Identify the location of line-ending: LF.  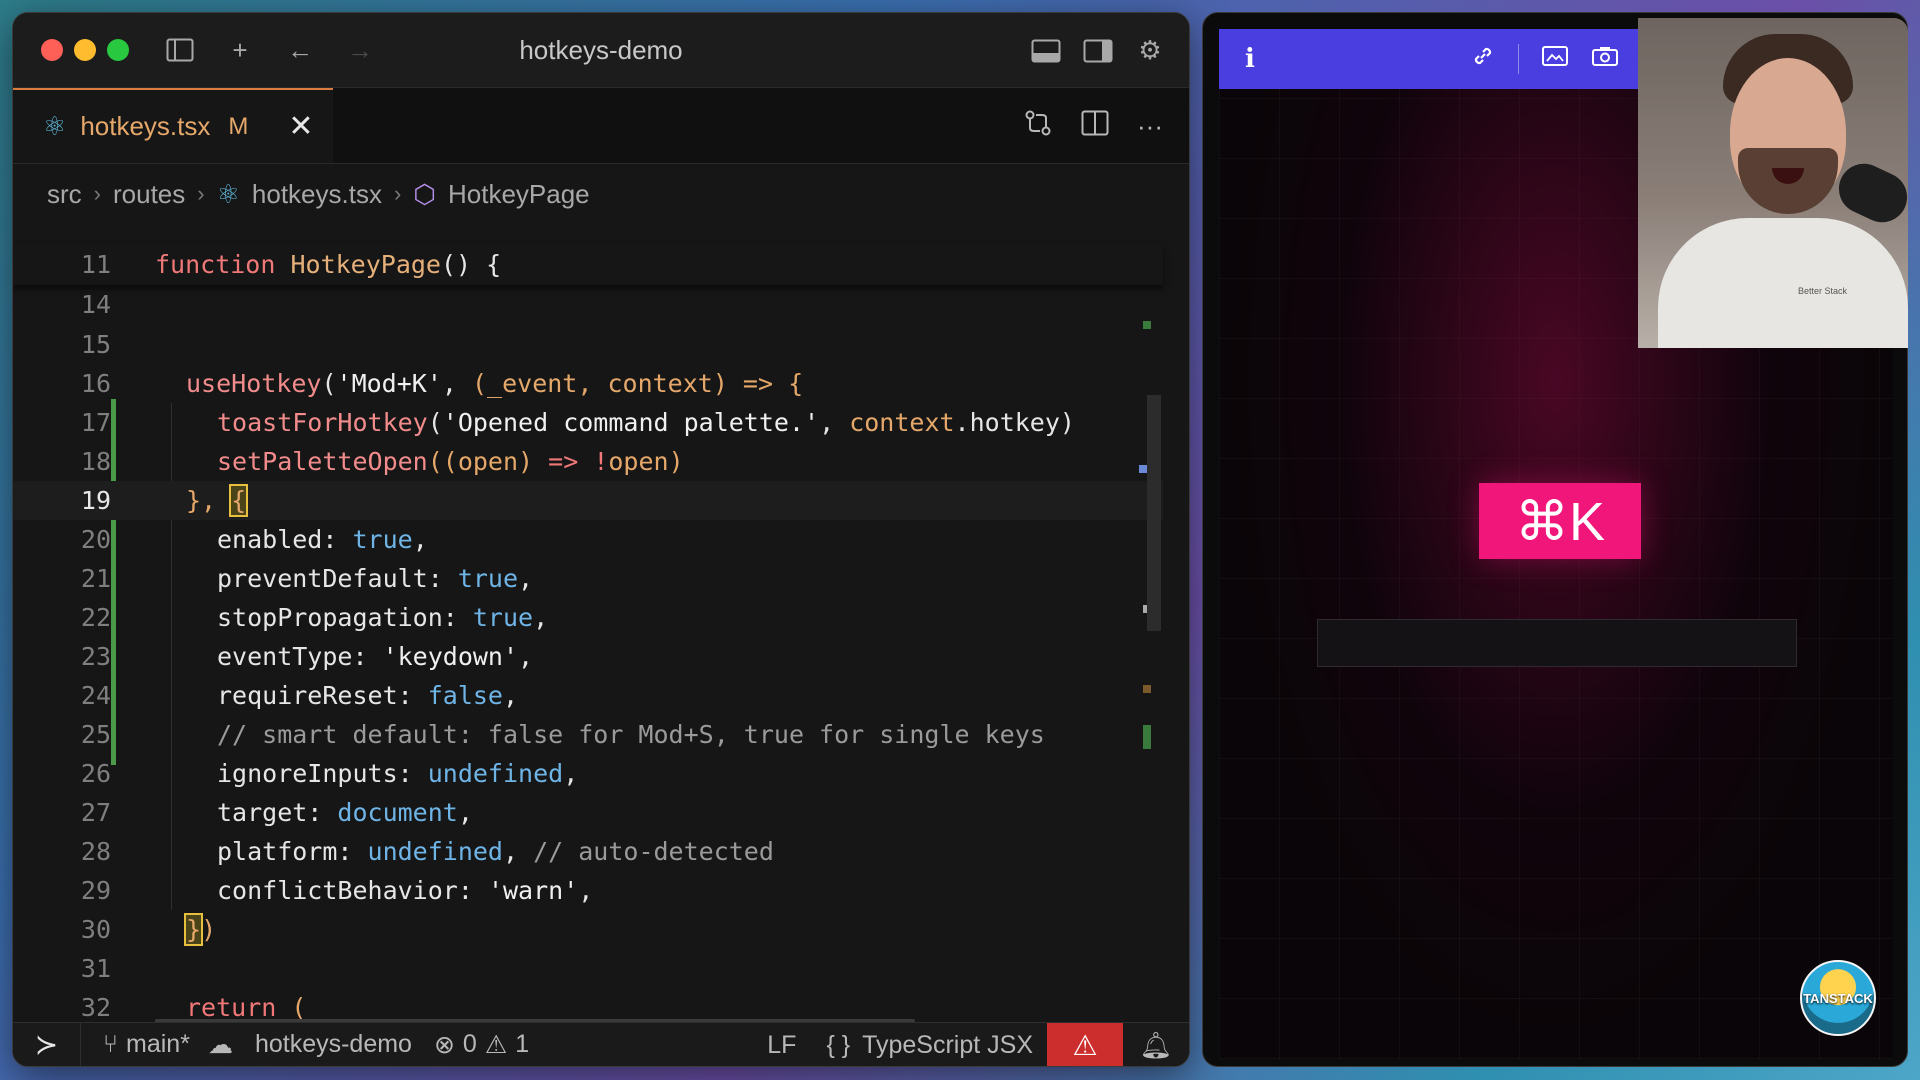
(781, 1045).